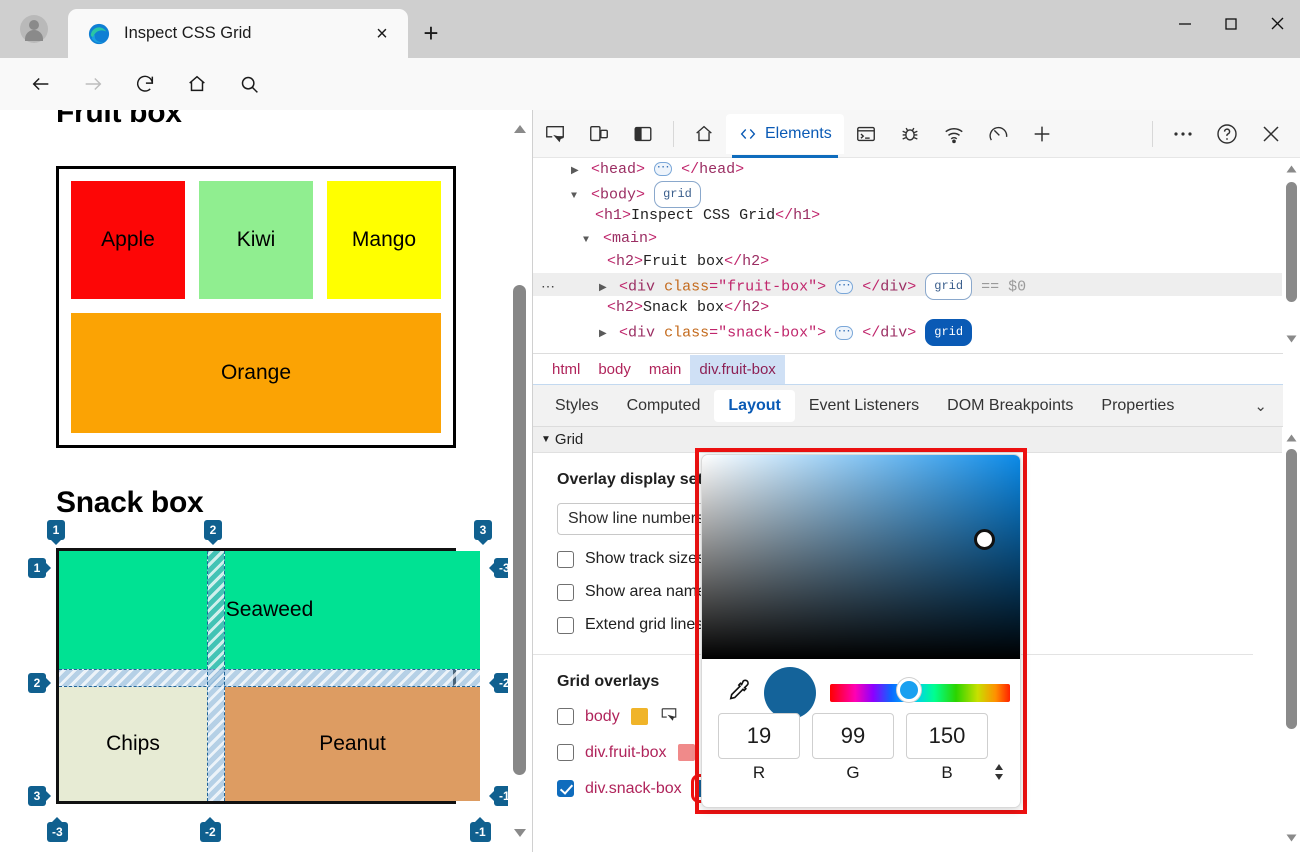 The height and width of the screenshot is (852, 1300). What do you see at coordinates (1291, 242) in the screenshot?
I see `dom-scroll-thumb` at bounding box center [1291, 242].